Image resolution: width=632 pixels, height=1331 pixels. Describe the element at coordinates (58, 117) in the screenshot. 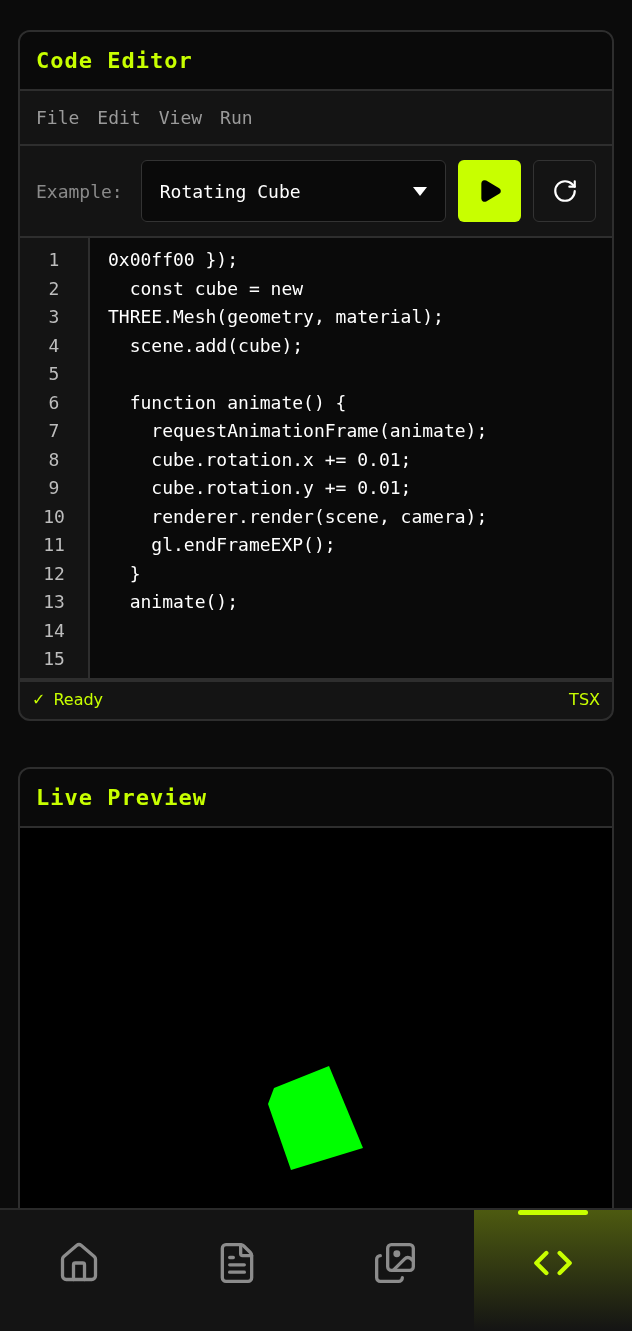

I see `menu-item: File` at that location.